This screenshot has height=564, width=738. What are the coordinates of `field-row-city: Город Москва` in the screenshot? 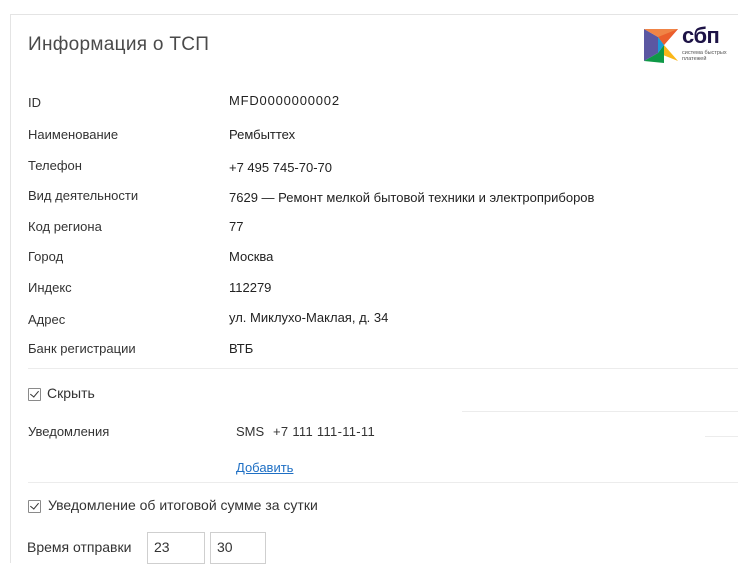 It's located at (369, 260).